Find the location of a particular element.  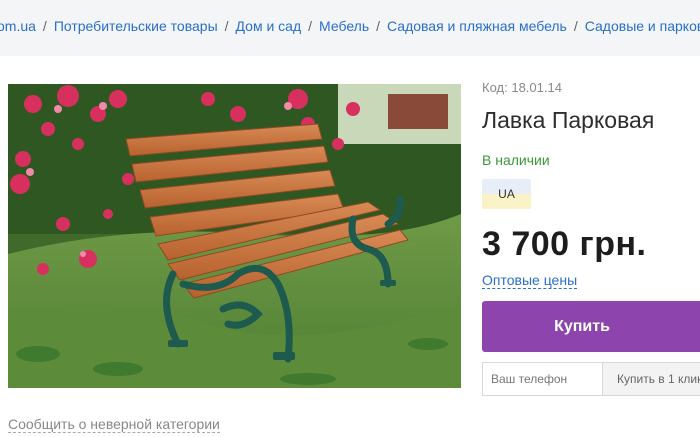

product-code: Код: 18.01.14 is located at coordinates (522, 87).